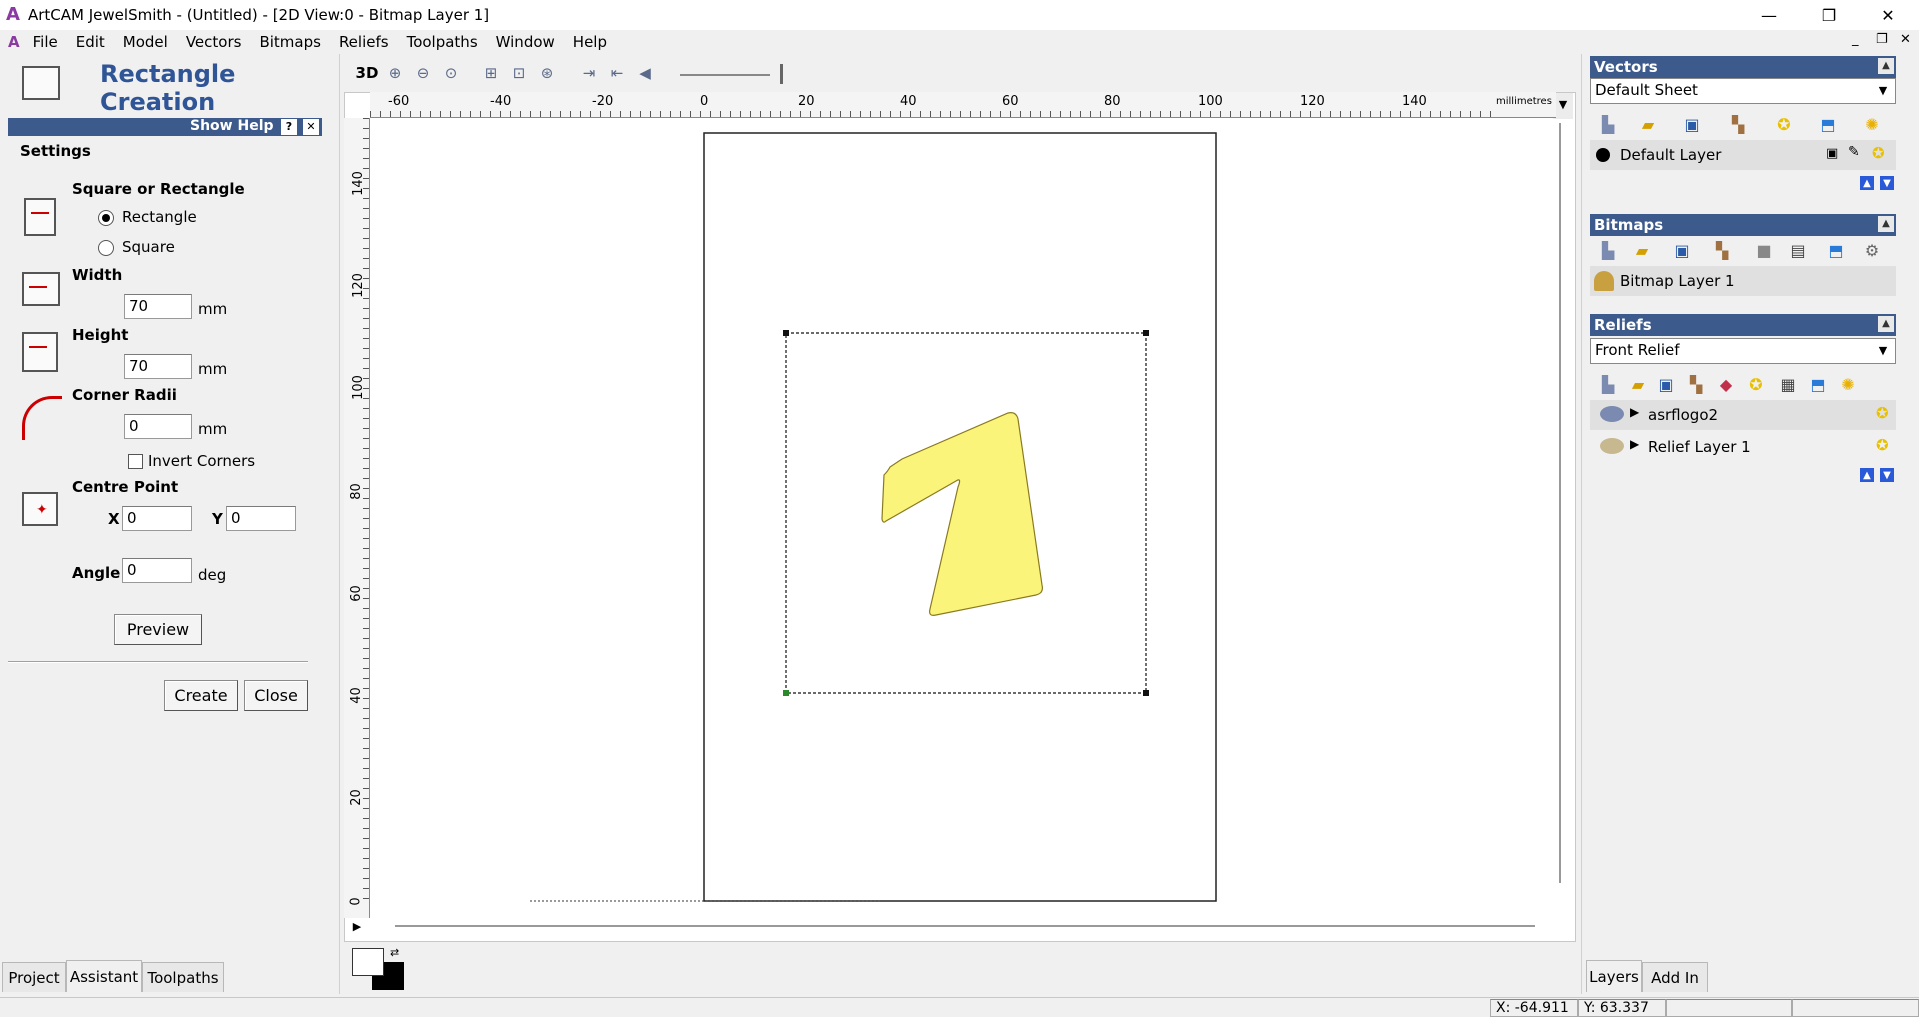 This screenshot has width=1919, height=1017. I want to click on view-options-dropdown: ▼, so click(1563, 106).